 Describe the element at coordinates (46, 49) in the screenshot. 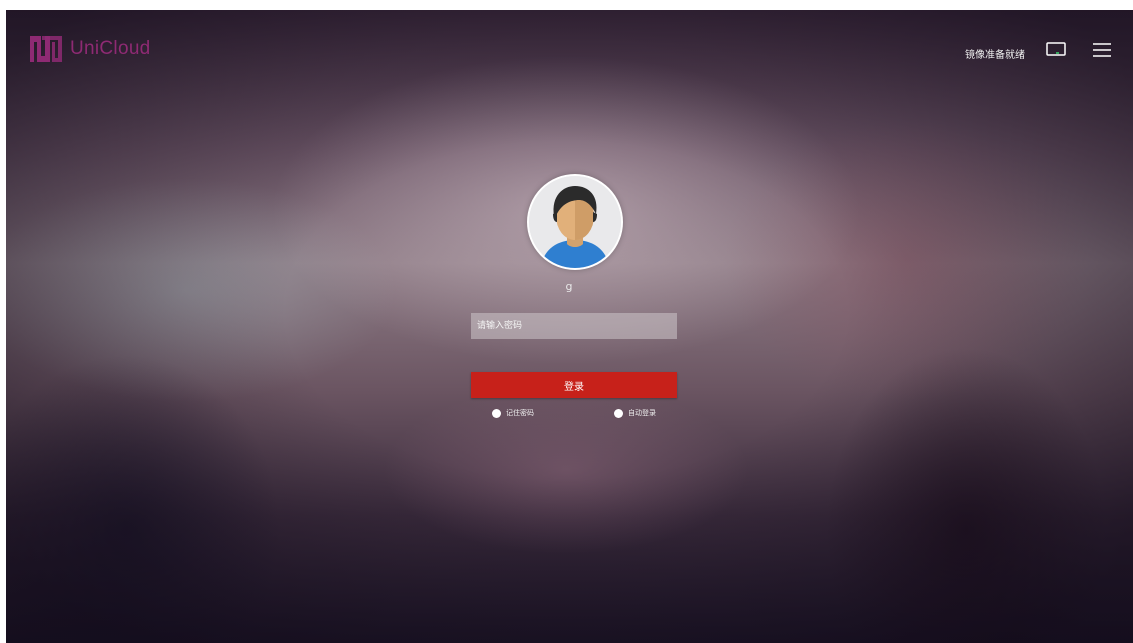

I see `unicloud-logo-icon` at that location.